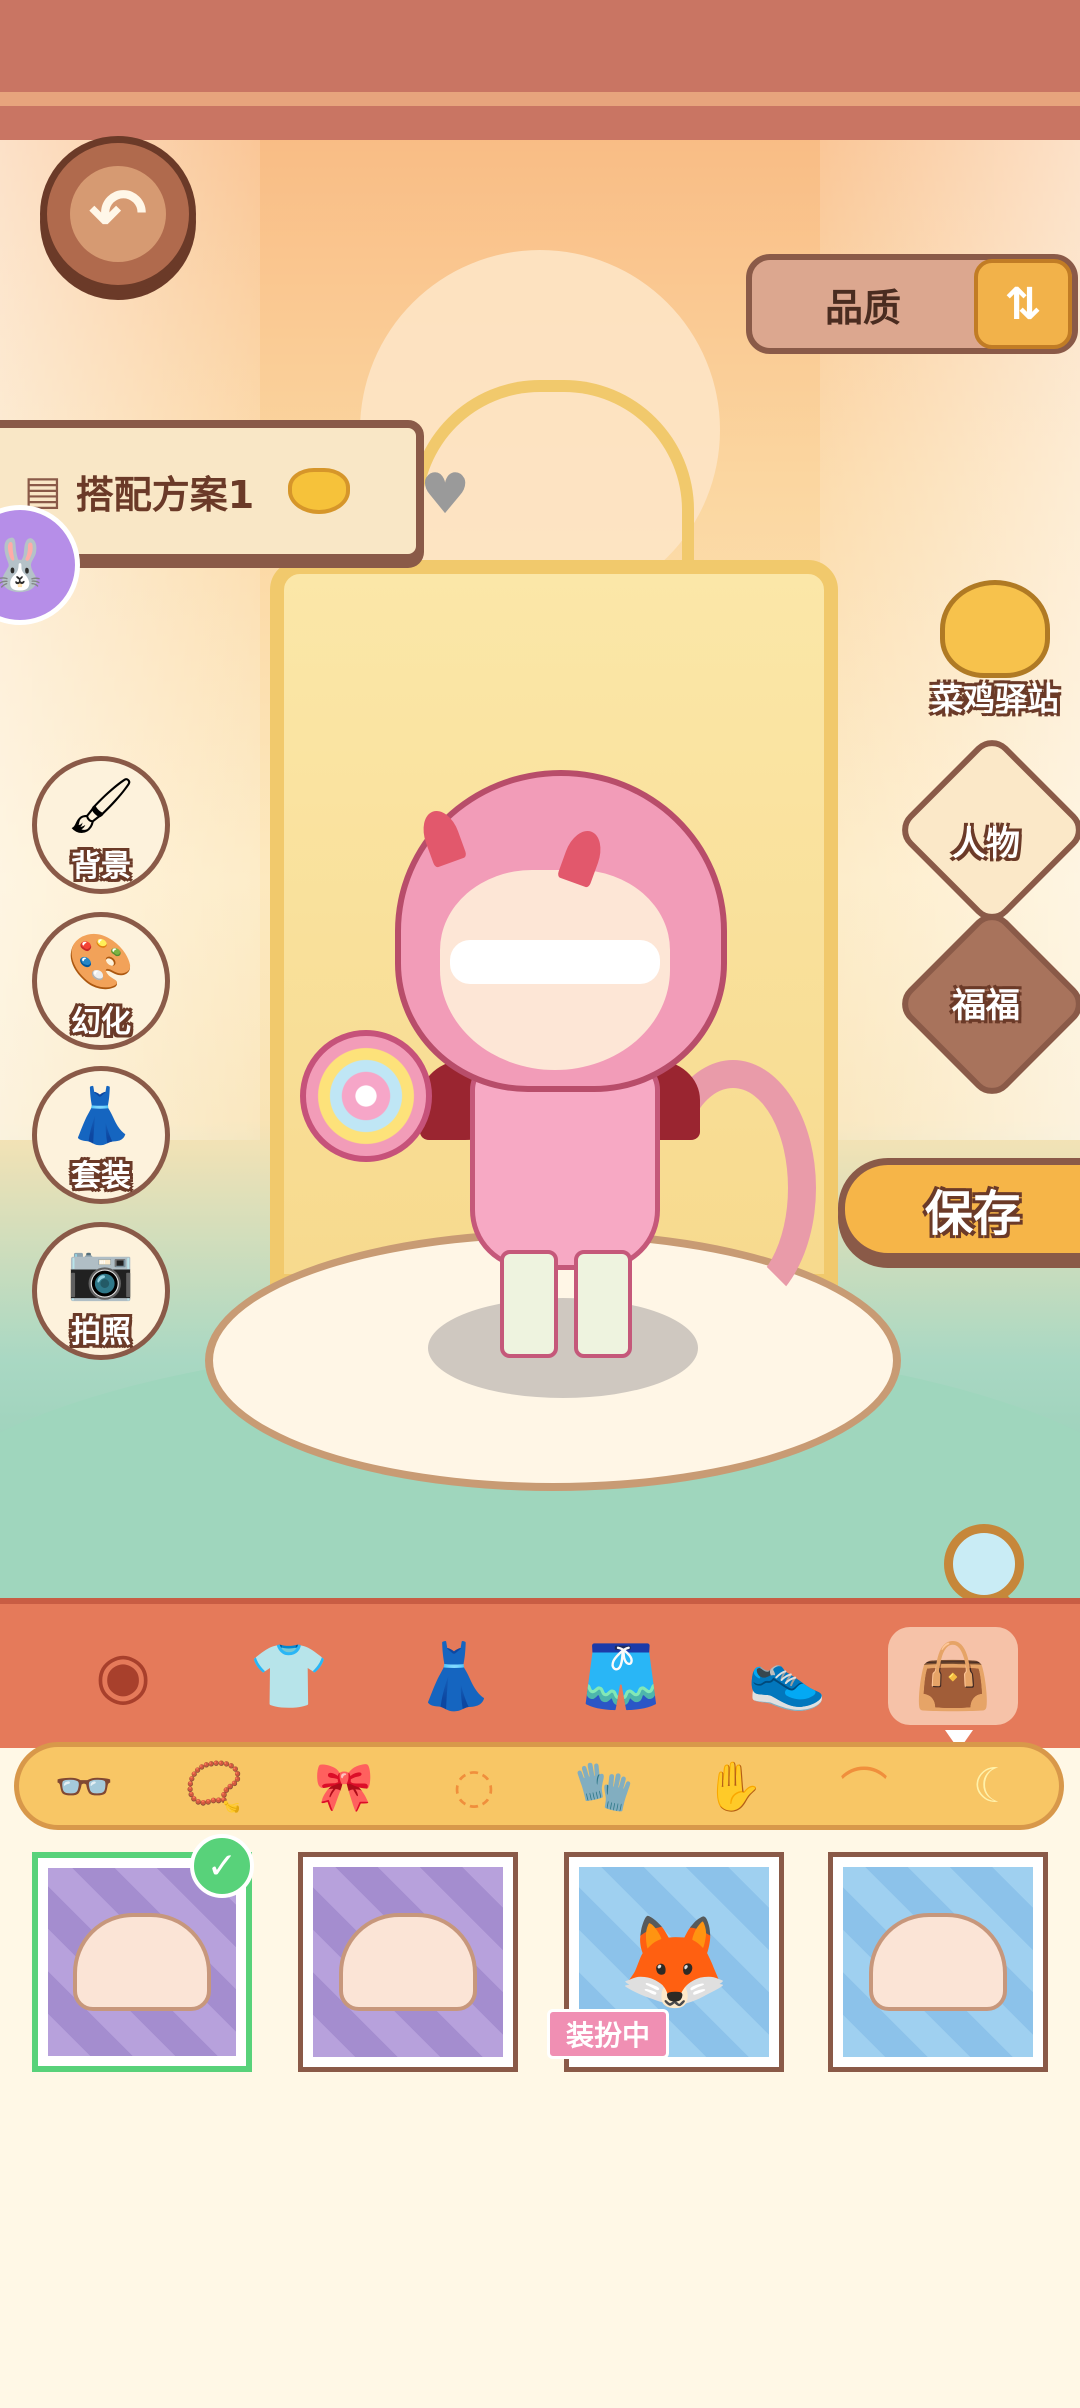 The image size is (1080, 2408). What do you see at coordinates (319, 491) in the screenshot?
I see `gem-icon` at bounding box center [319, 491].